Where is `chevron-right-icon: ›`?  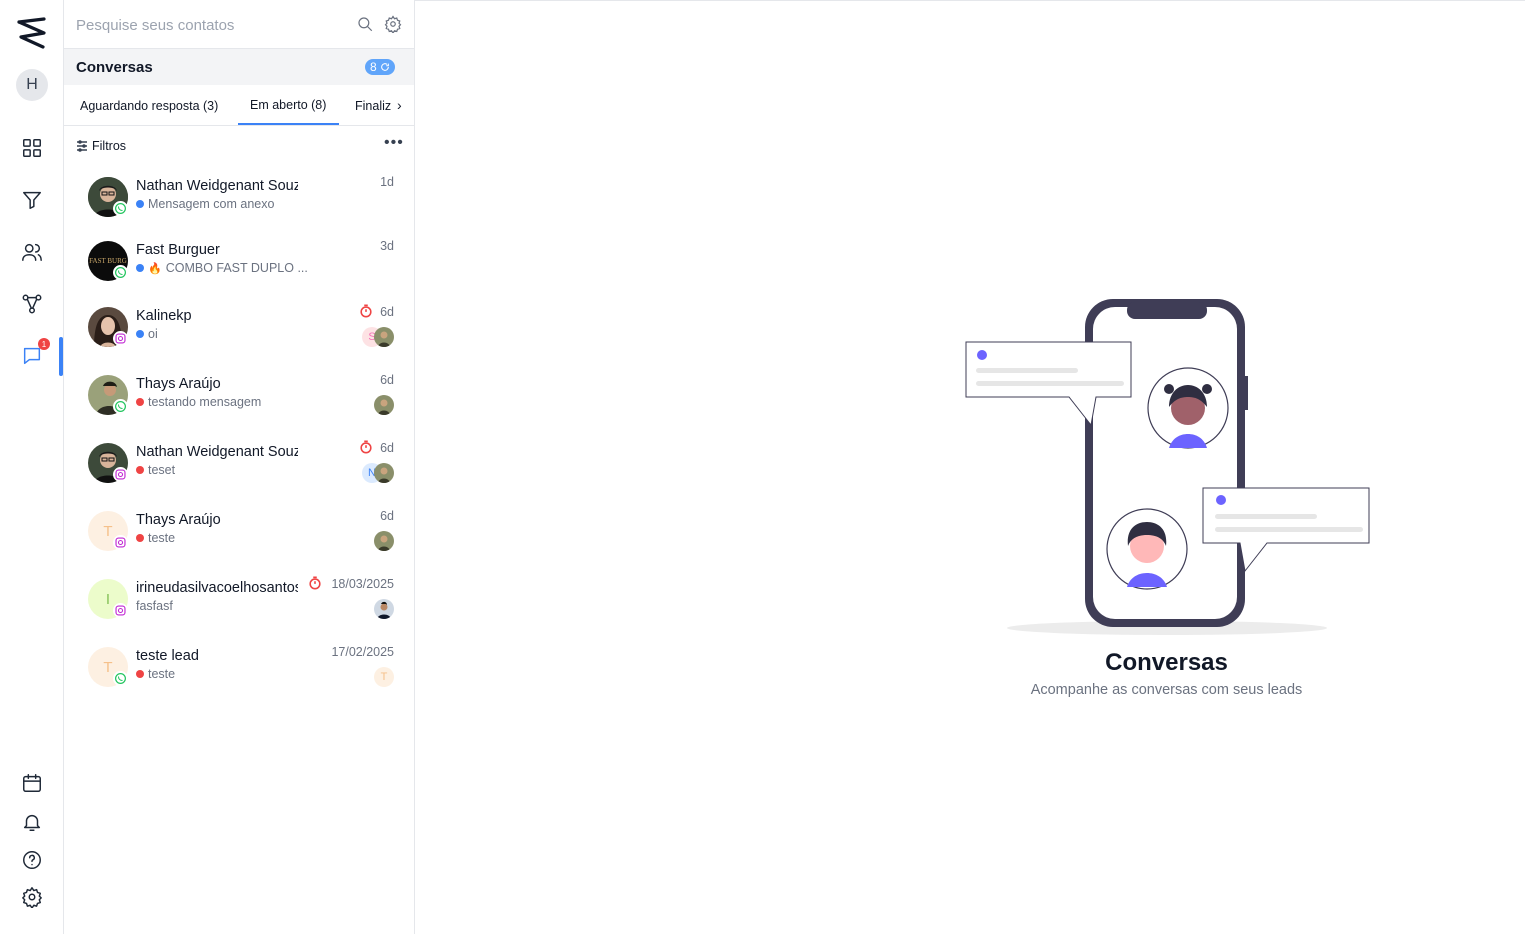
chevron-right-icon: › is located at coordinates (399, 105).